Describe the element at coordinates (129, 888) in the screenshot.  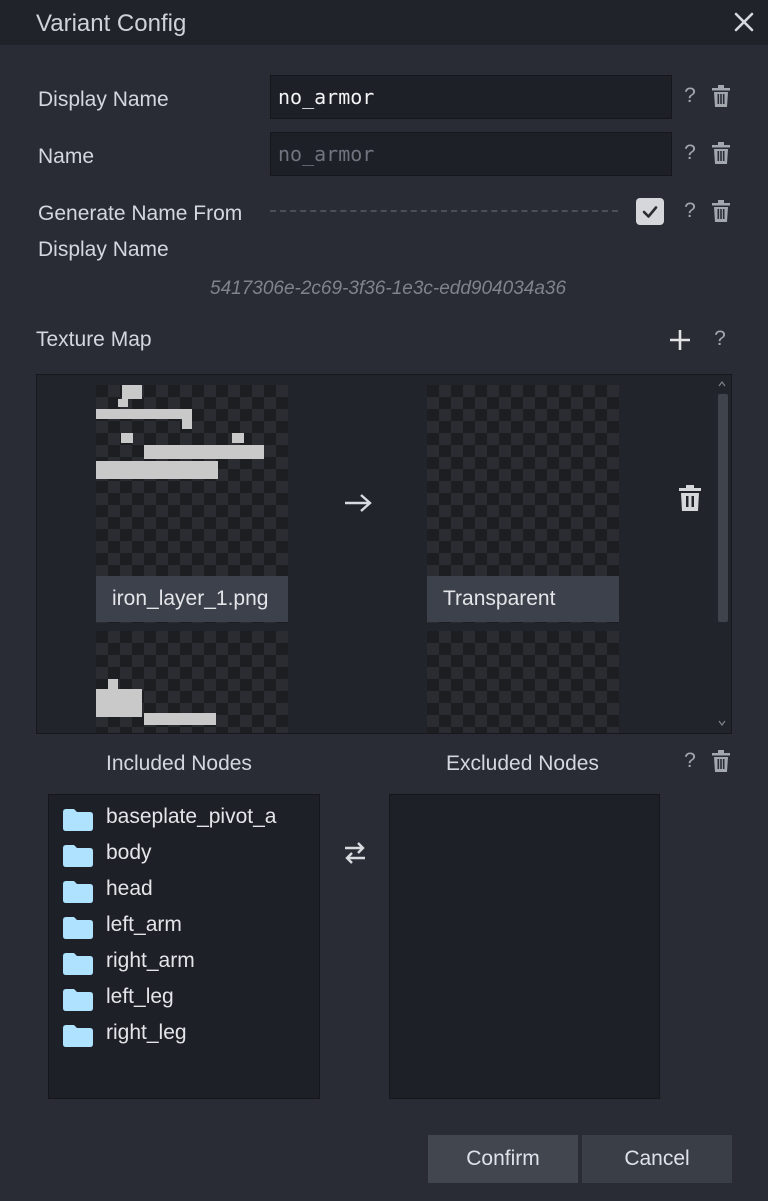
I see `node-label: head` at that location.